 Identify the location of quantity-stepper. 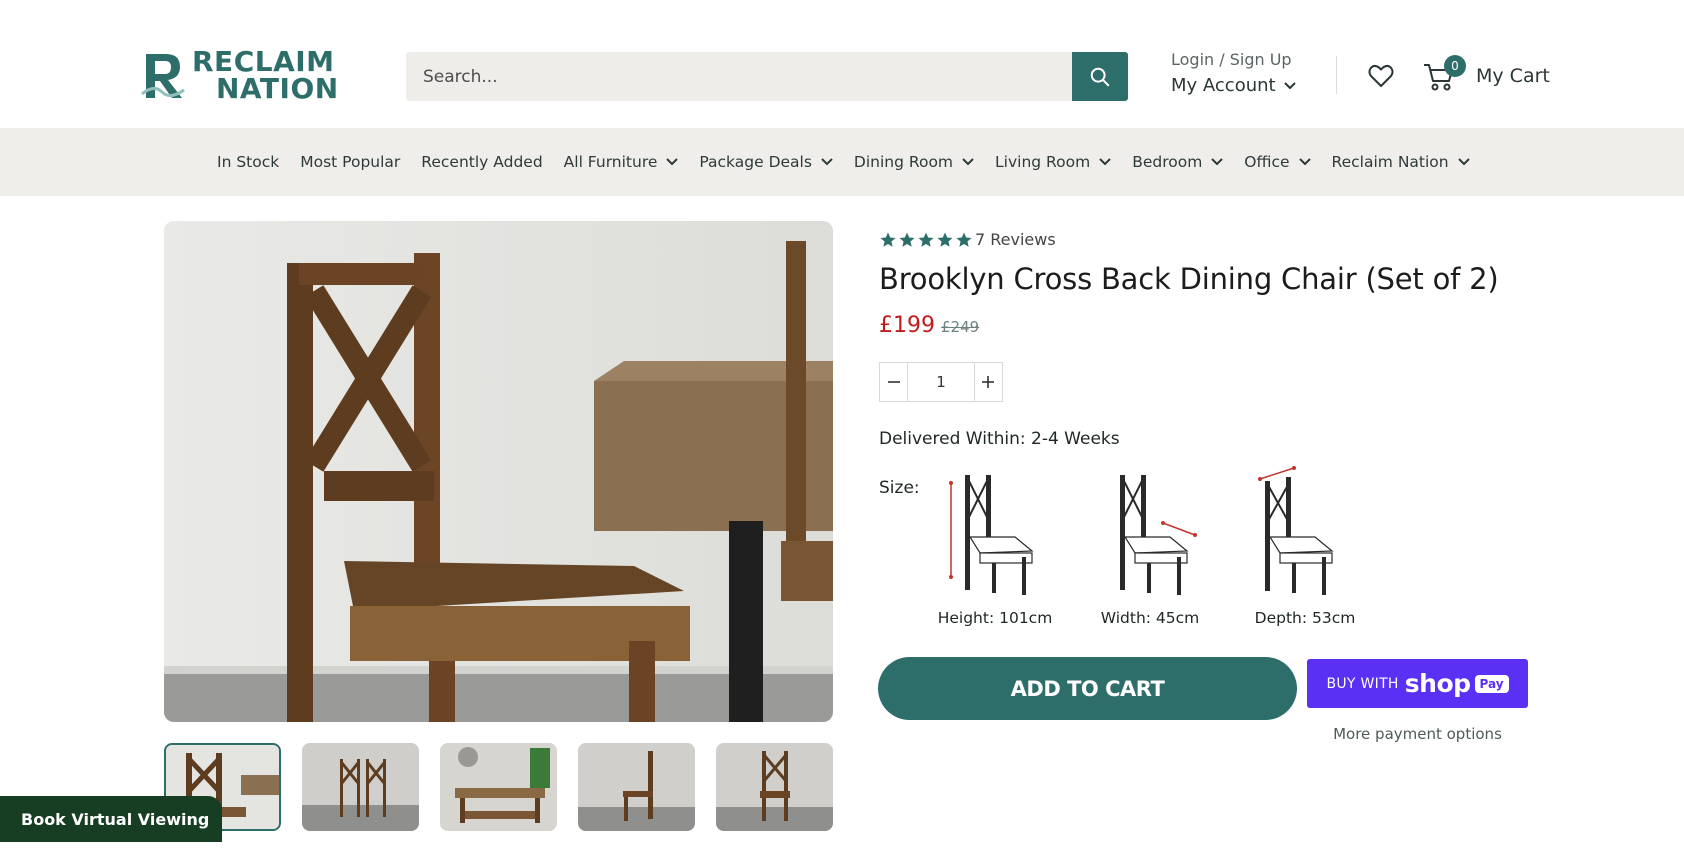
(941, 382).